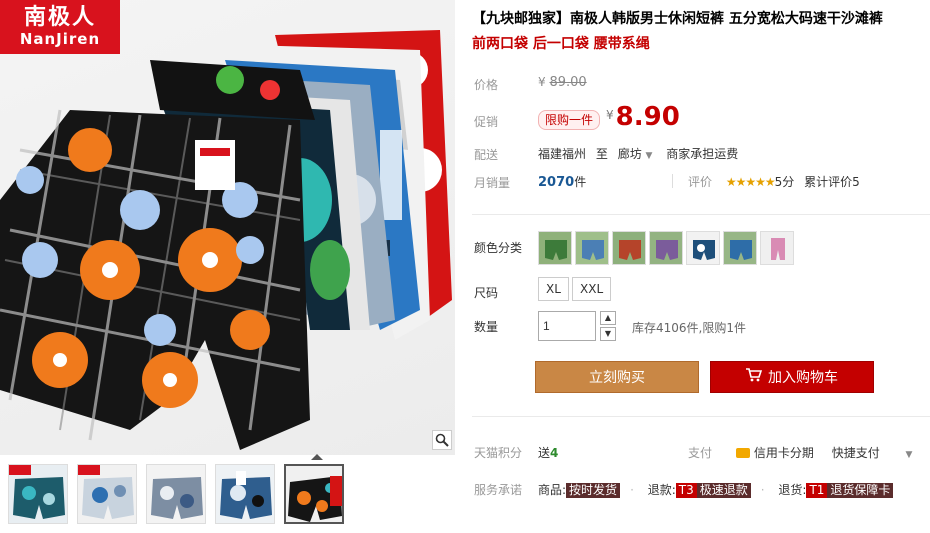 This screenshot has width=930, height=533. What do you see at coordinates (742, 453) in the screenshot?
I see `credit-card-icon` at bounding box center [742, 453].